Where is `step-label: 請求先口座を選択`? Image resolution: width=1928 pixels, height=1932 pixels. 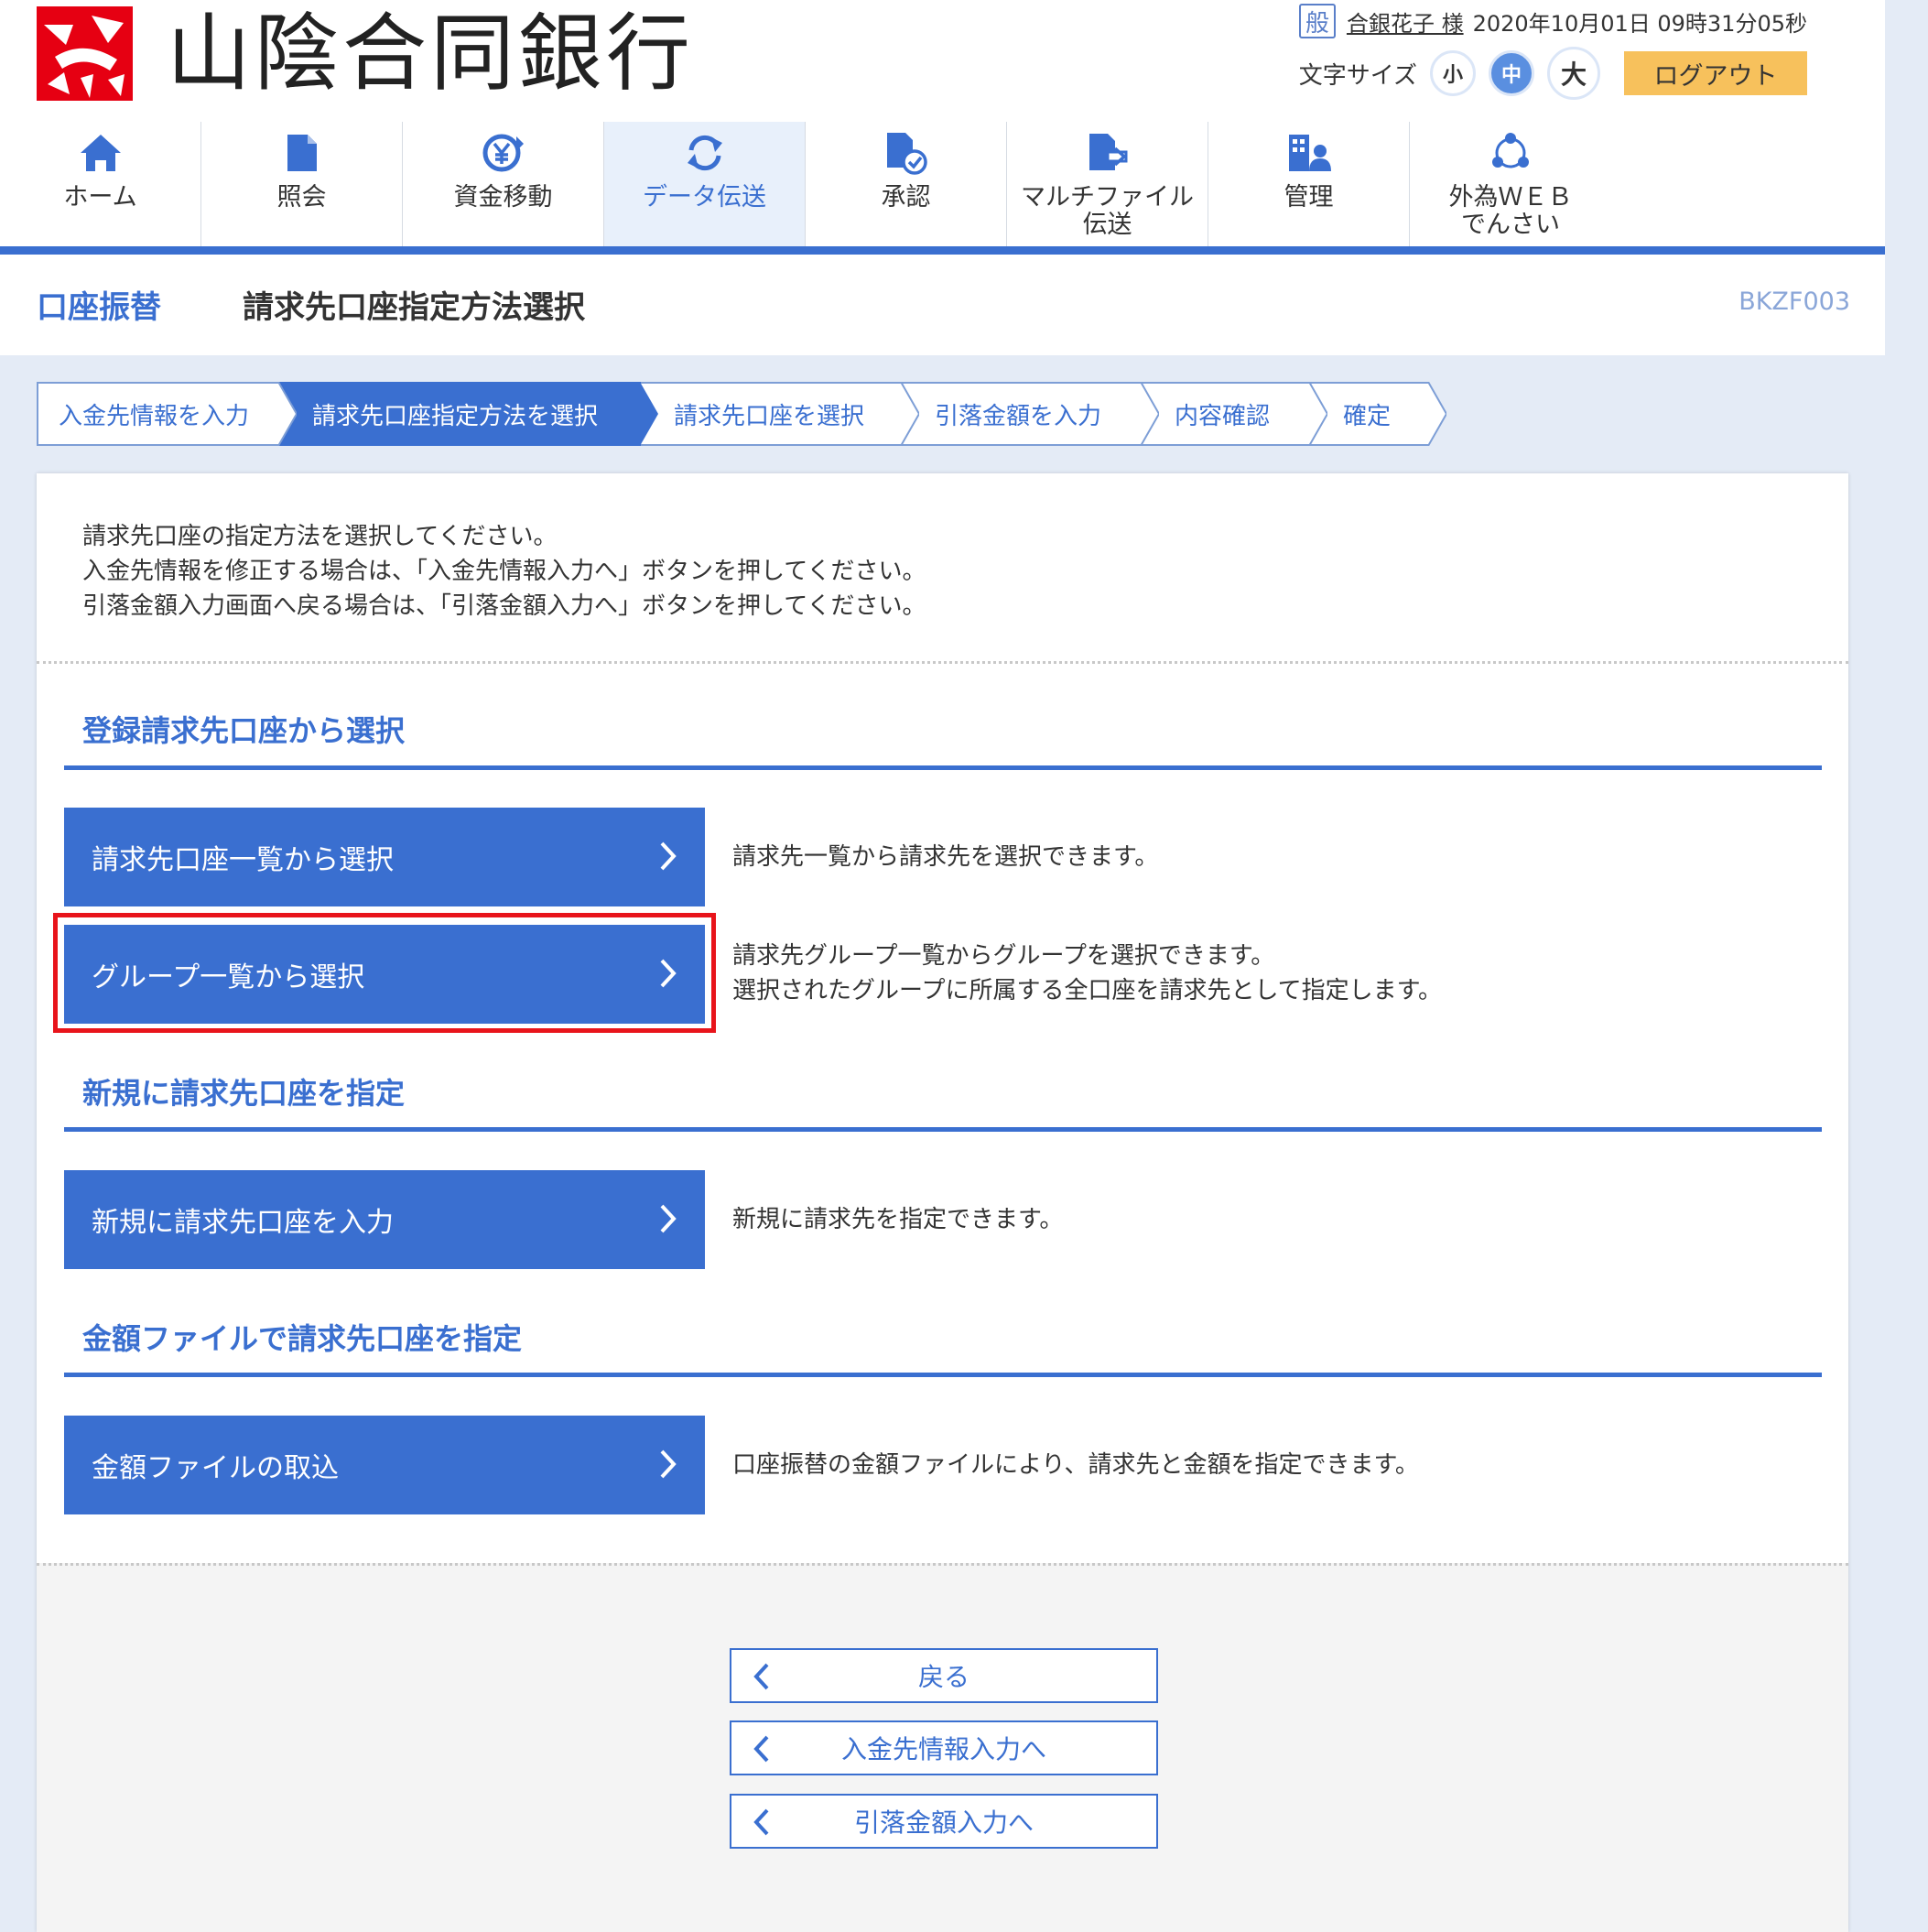 step-label: 請求先口座を選択 is located at coordinates (769, 416).